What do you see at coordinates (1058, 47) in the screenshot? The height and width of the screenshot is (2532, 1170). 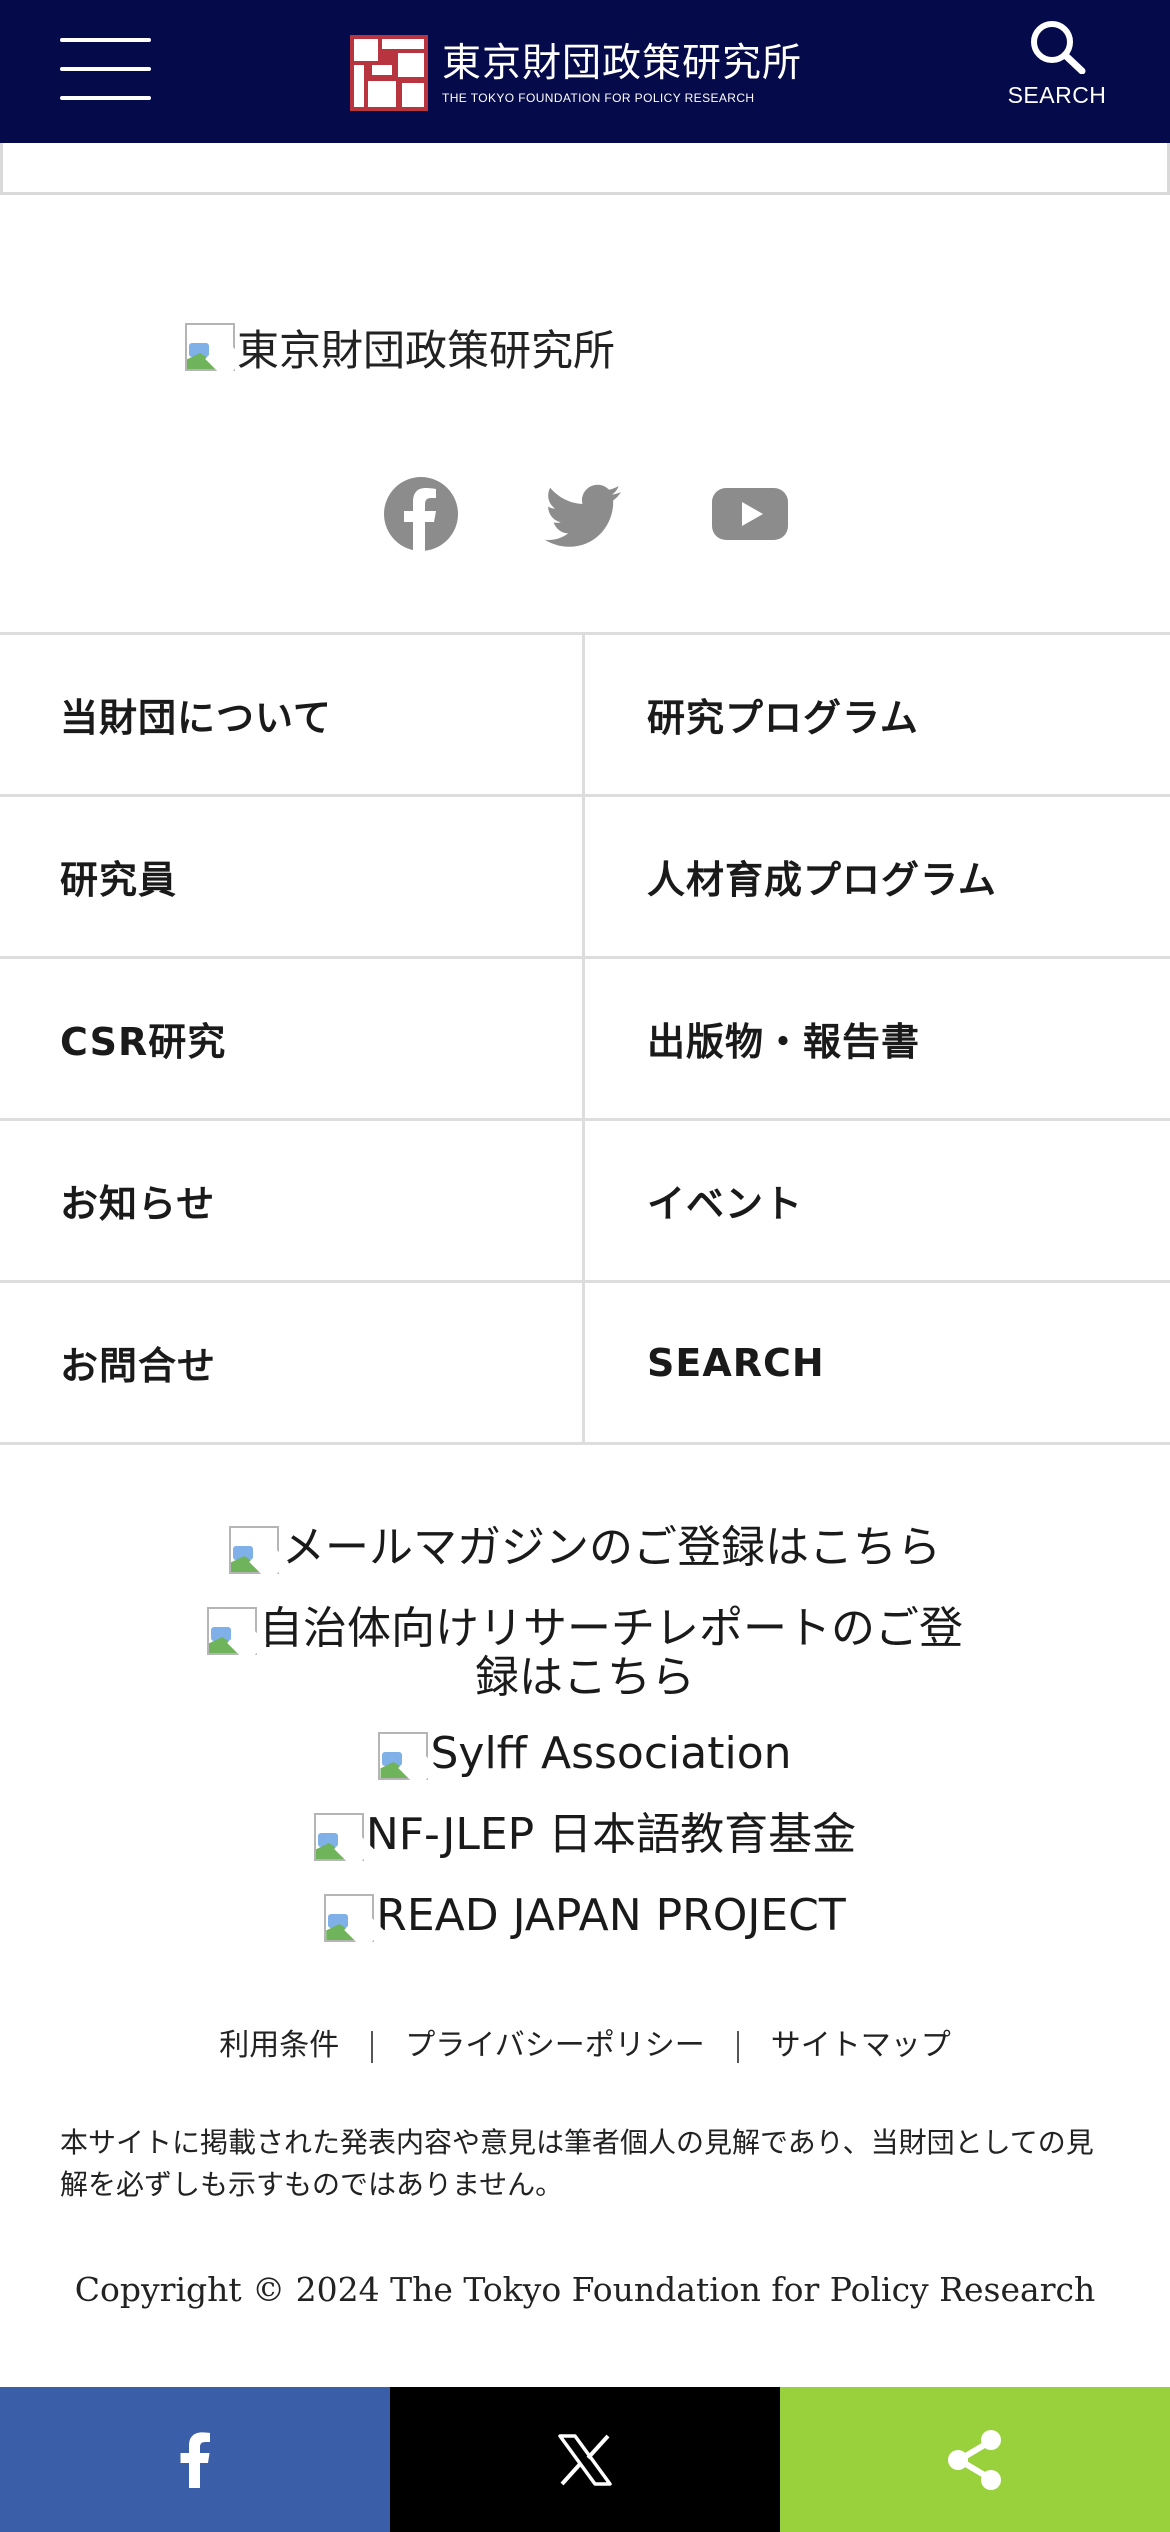 I see `search-icon` at bounding box center [1058, 47].